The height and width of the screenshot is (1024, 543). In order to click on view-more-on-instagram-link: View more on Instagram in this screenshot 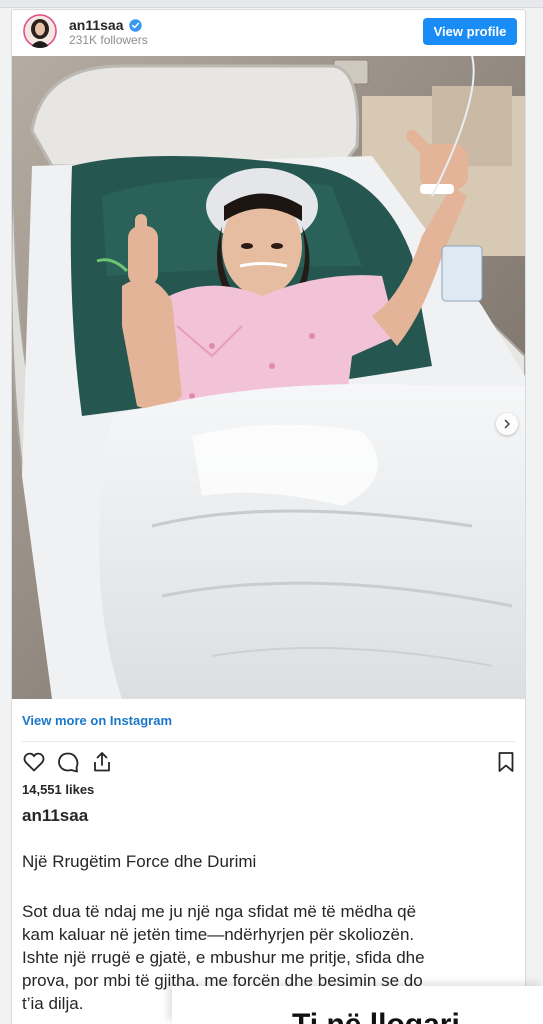, I will do `click(97, 720)`.